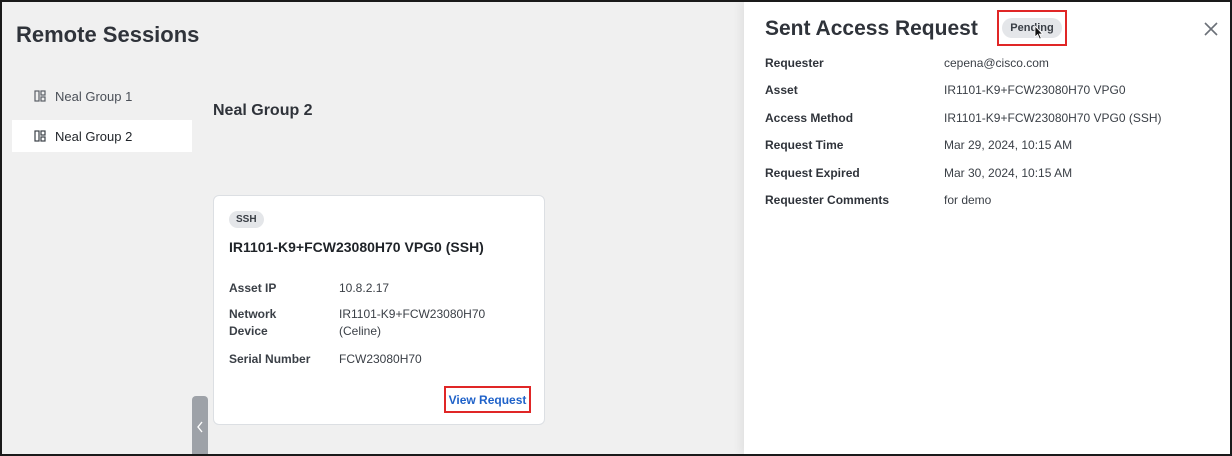  I want to click on sidebar: Neal Group 1 Neal Group 2, so click(102, 120).